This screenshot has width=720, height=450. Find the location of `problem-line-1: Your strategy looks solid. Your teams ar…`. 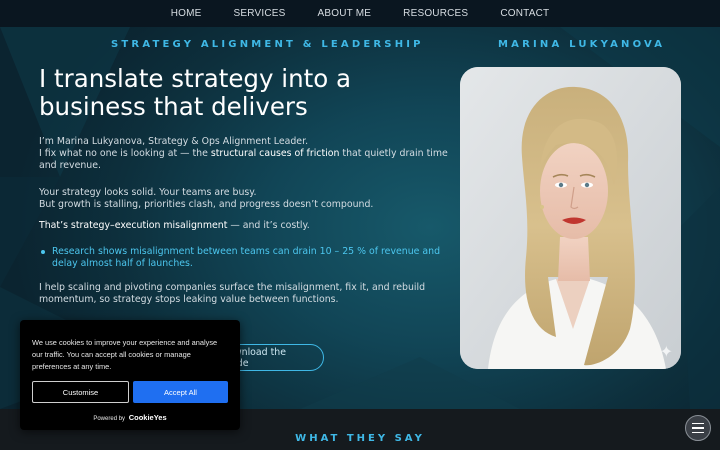

problem-line-1: Your strategy looks solid. Your teams ar… is located at coordinates (148, 192).